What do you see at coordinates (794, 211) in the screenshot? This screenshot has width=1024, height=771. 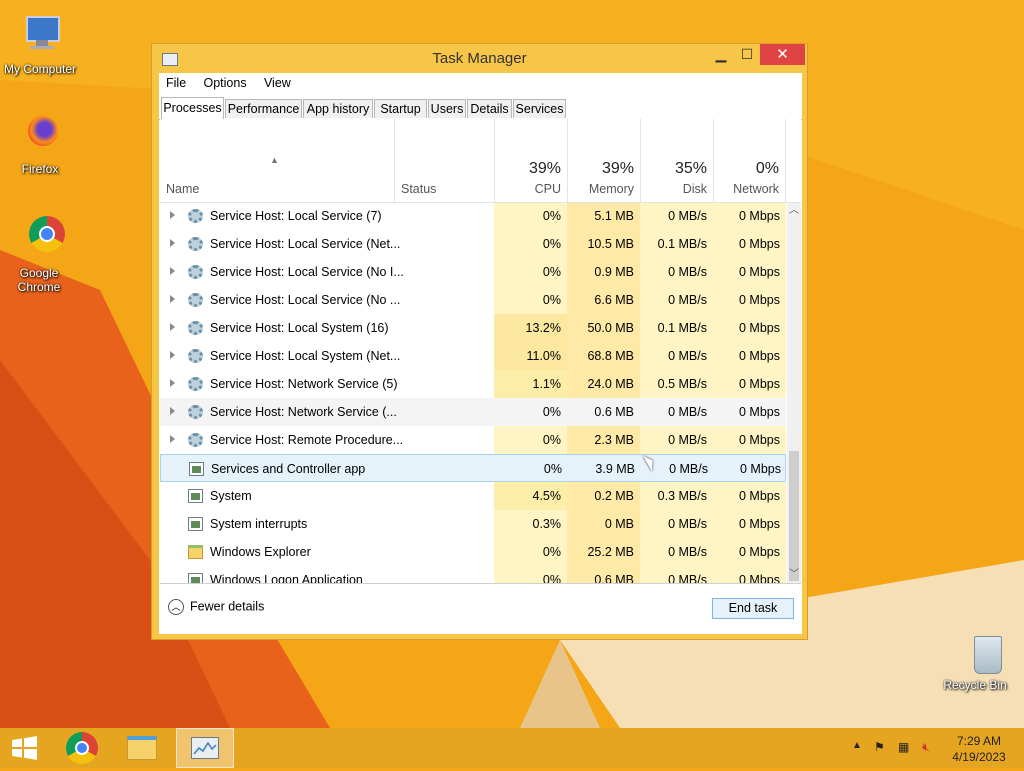 I see `scroll-up-icon: ︿` at bounding box center [794, 211].